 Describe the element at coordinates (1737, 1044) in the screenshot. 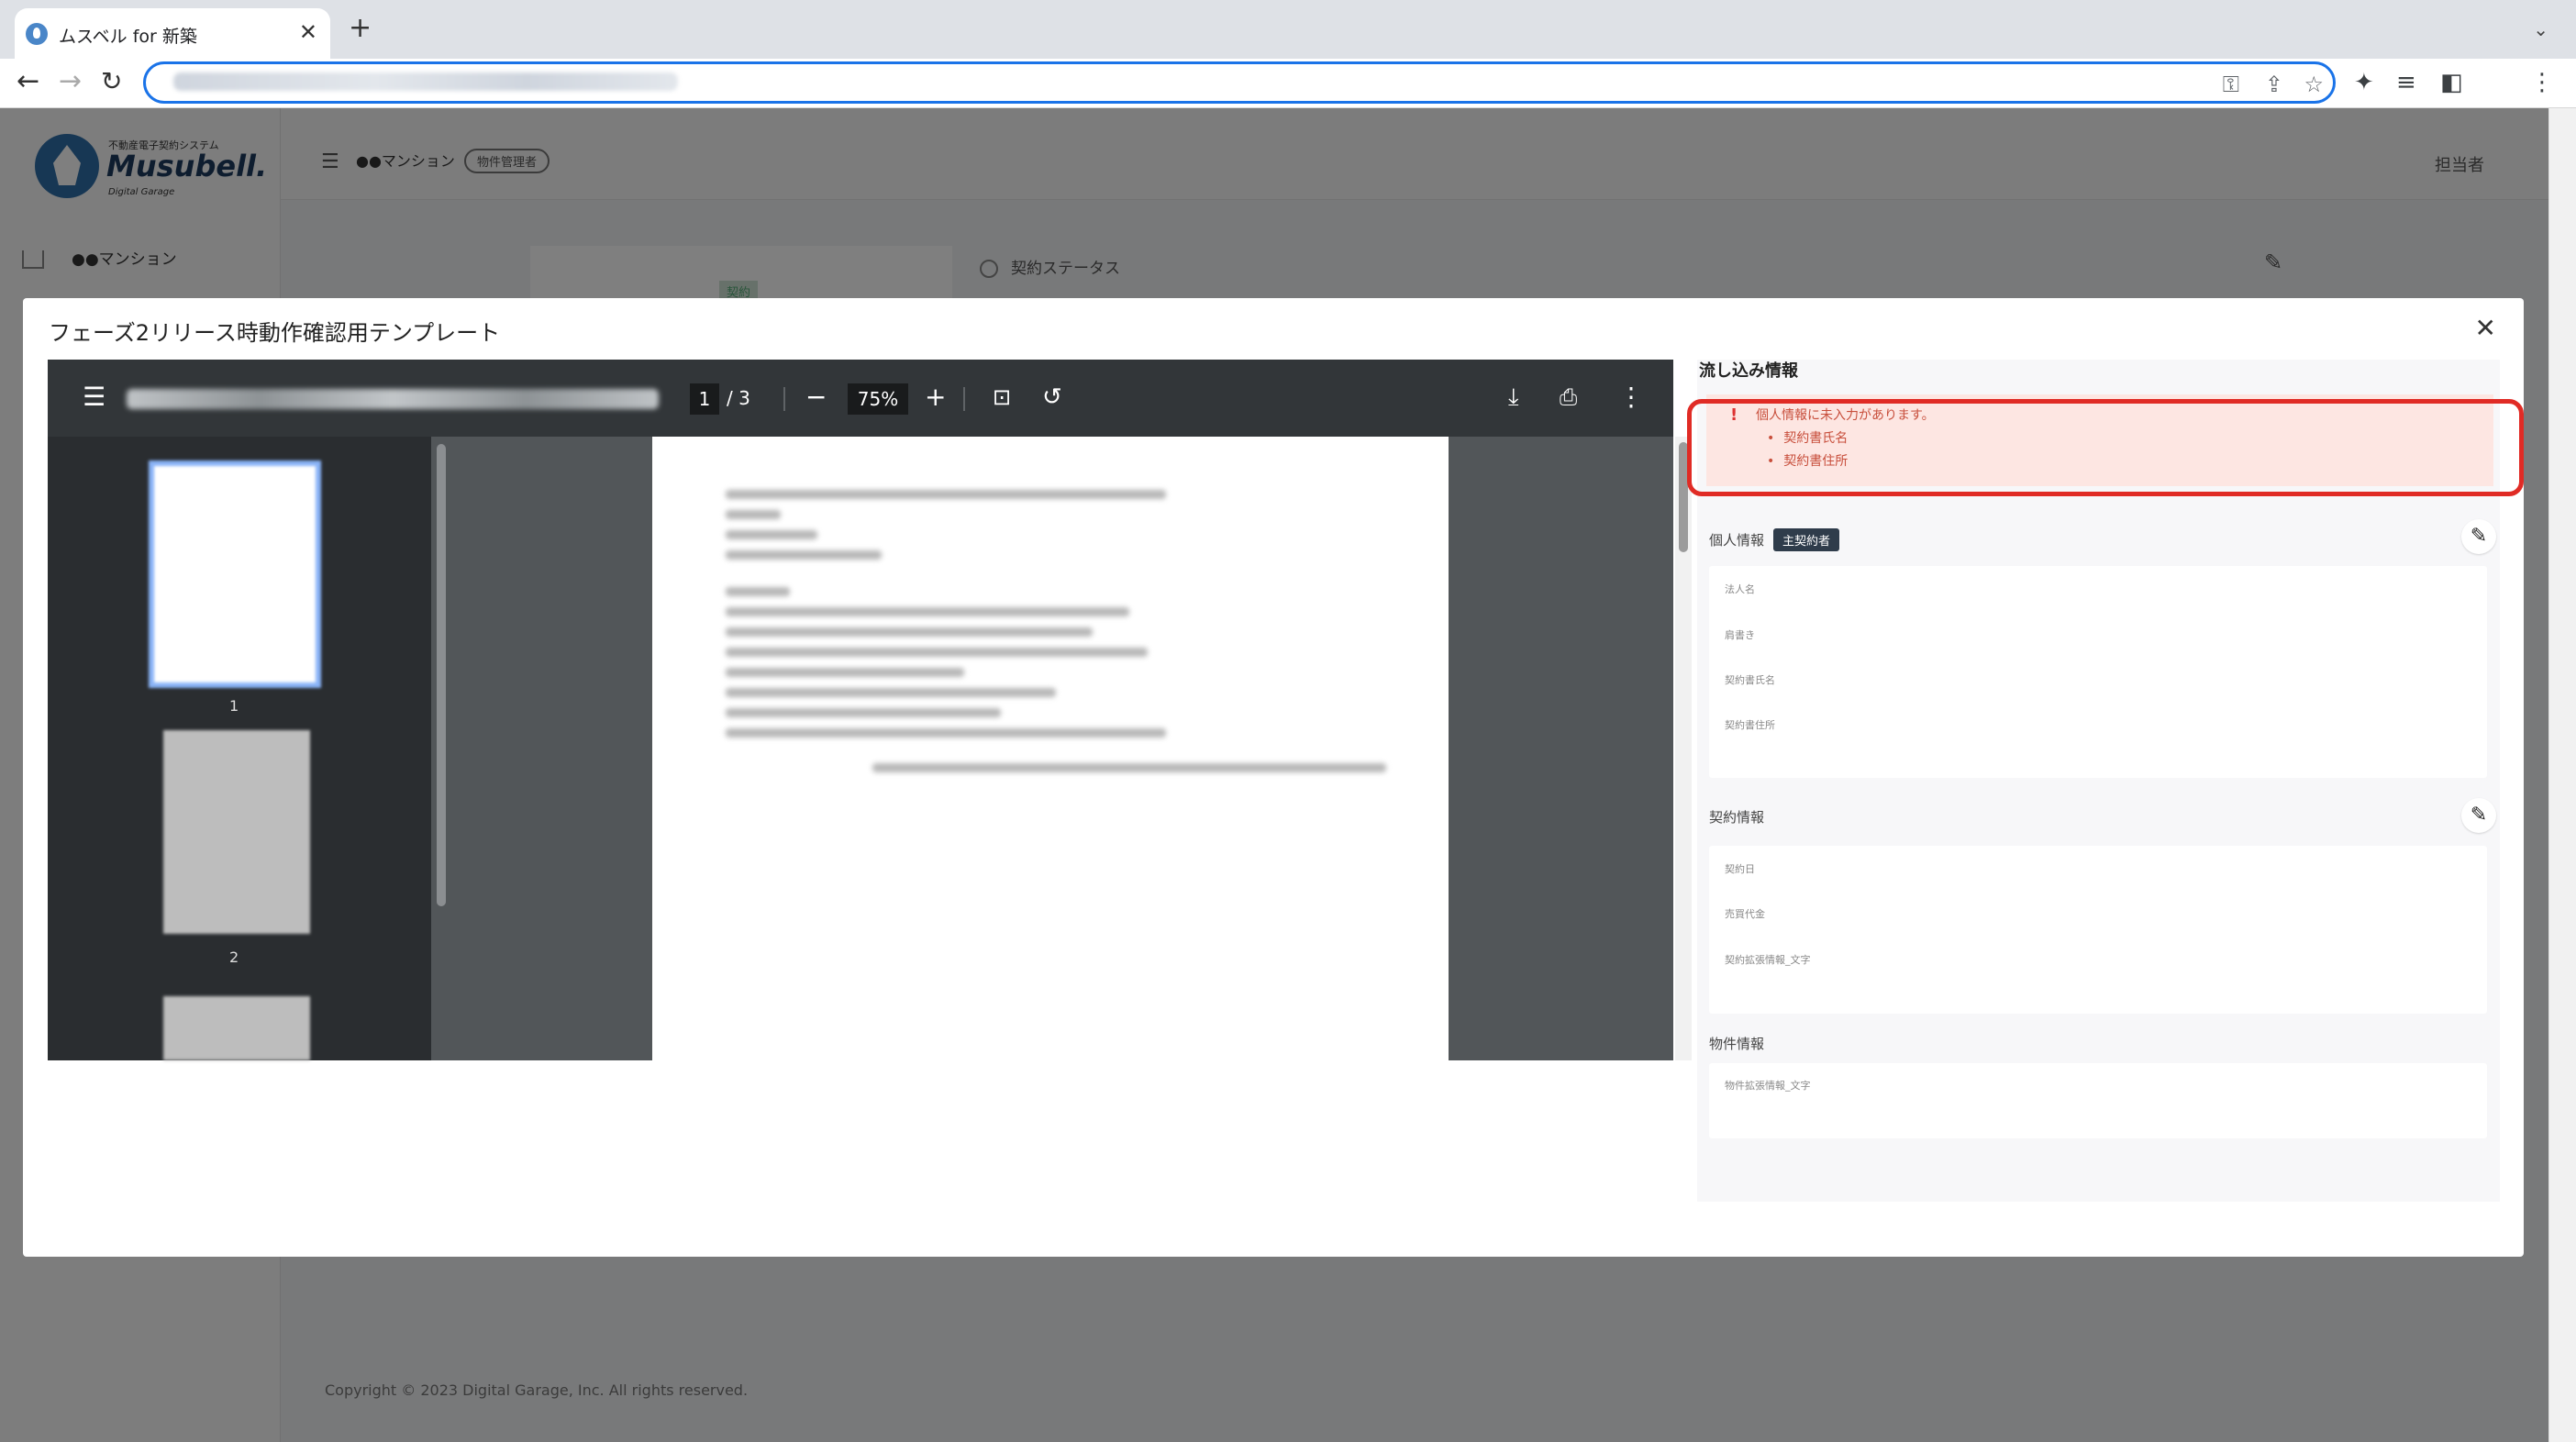

I see `property-info-title: 物件情報` at that location.